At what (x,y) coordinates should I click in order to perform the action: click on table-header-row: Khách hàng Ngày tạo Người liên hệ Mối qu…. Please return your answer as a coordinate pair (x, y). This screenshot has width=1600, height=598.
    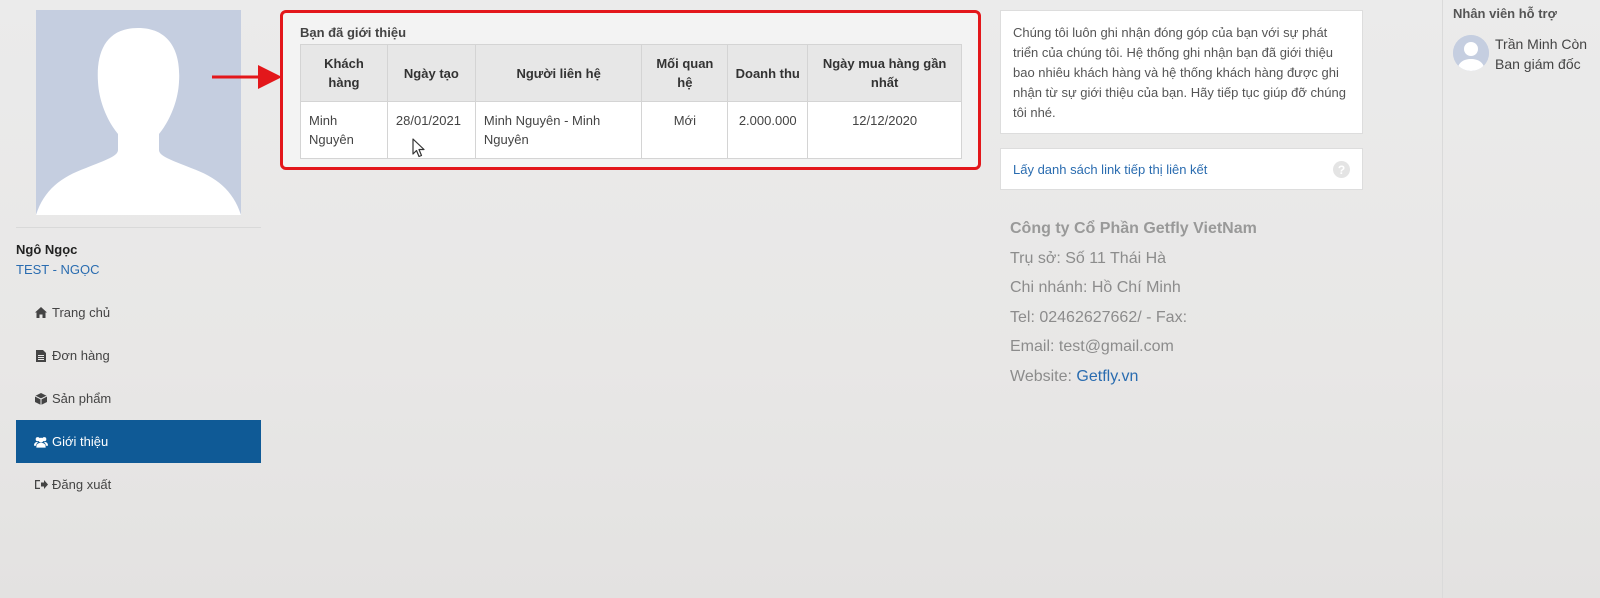
    Looking at the image, I should click on (631, 73).